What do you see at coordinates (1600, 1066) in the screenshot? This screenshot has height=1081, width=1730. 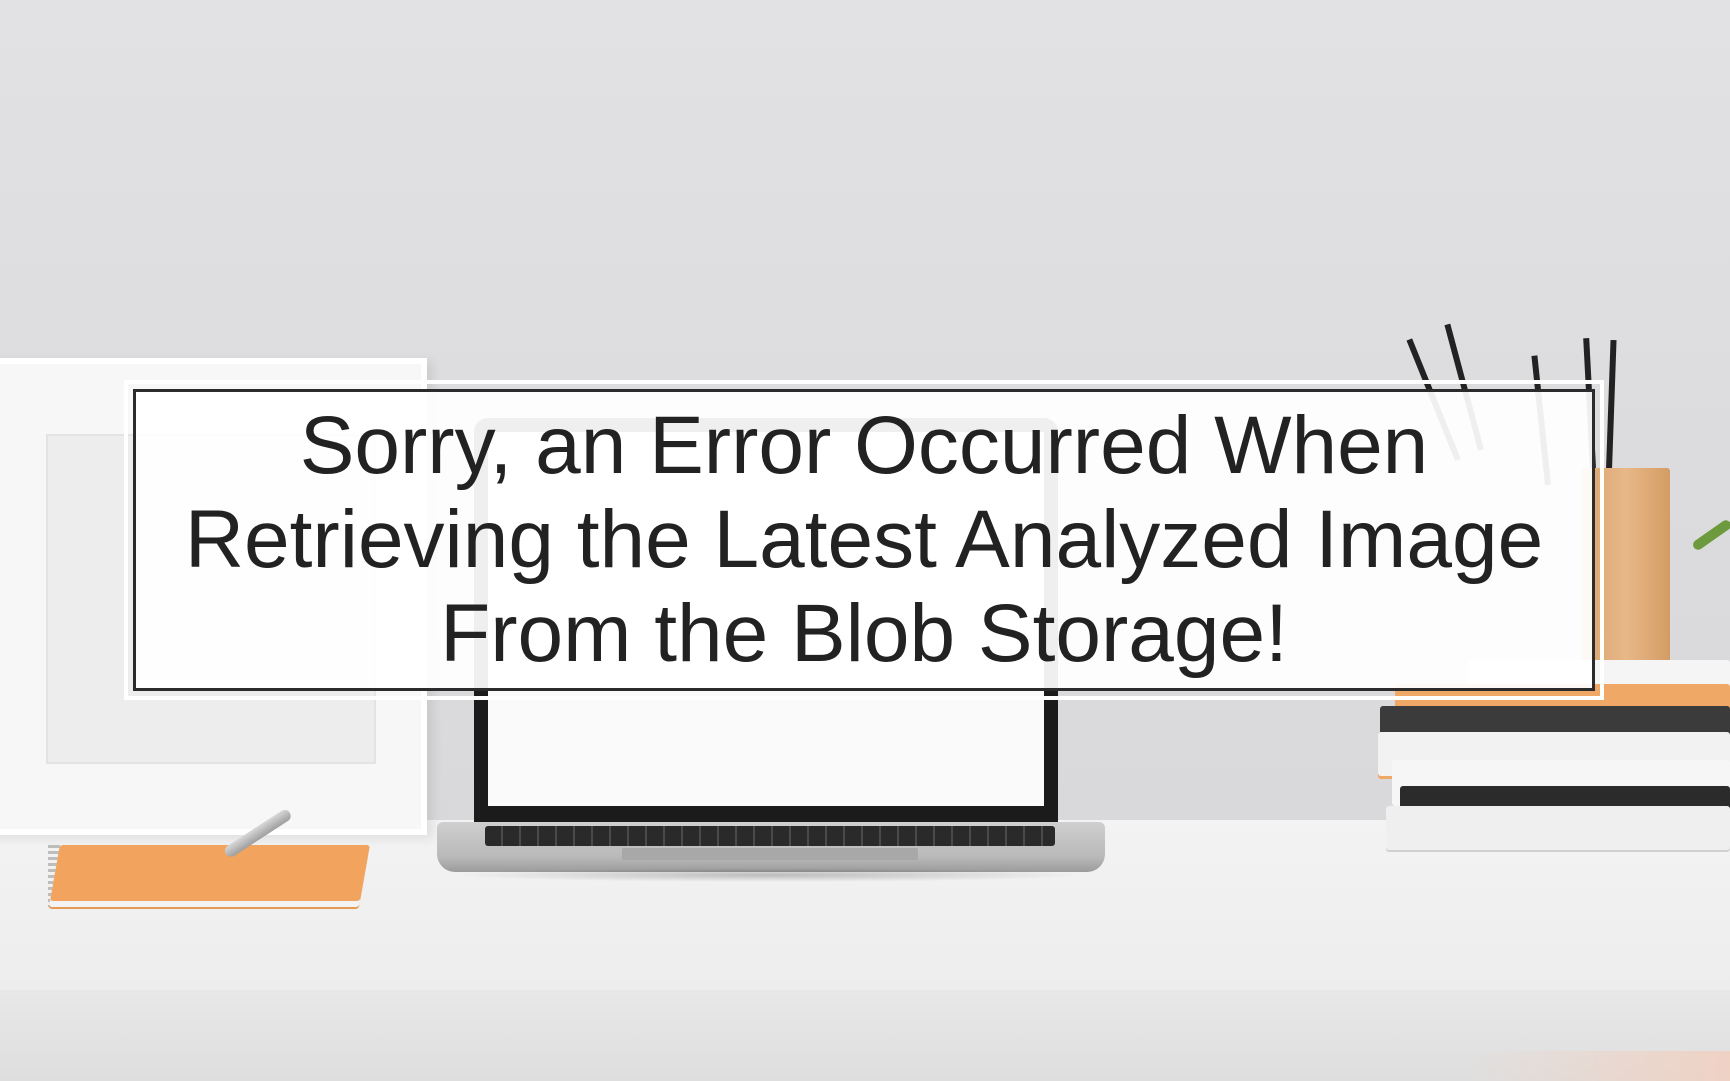 I see `floor-accent` at bounding box center [1600, 1066].